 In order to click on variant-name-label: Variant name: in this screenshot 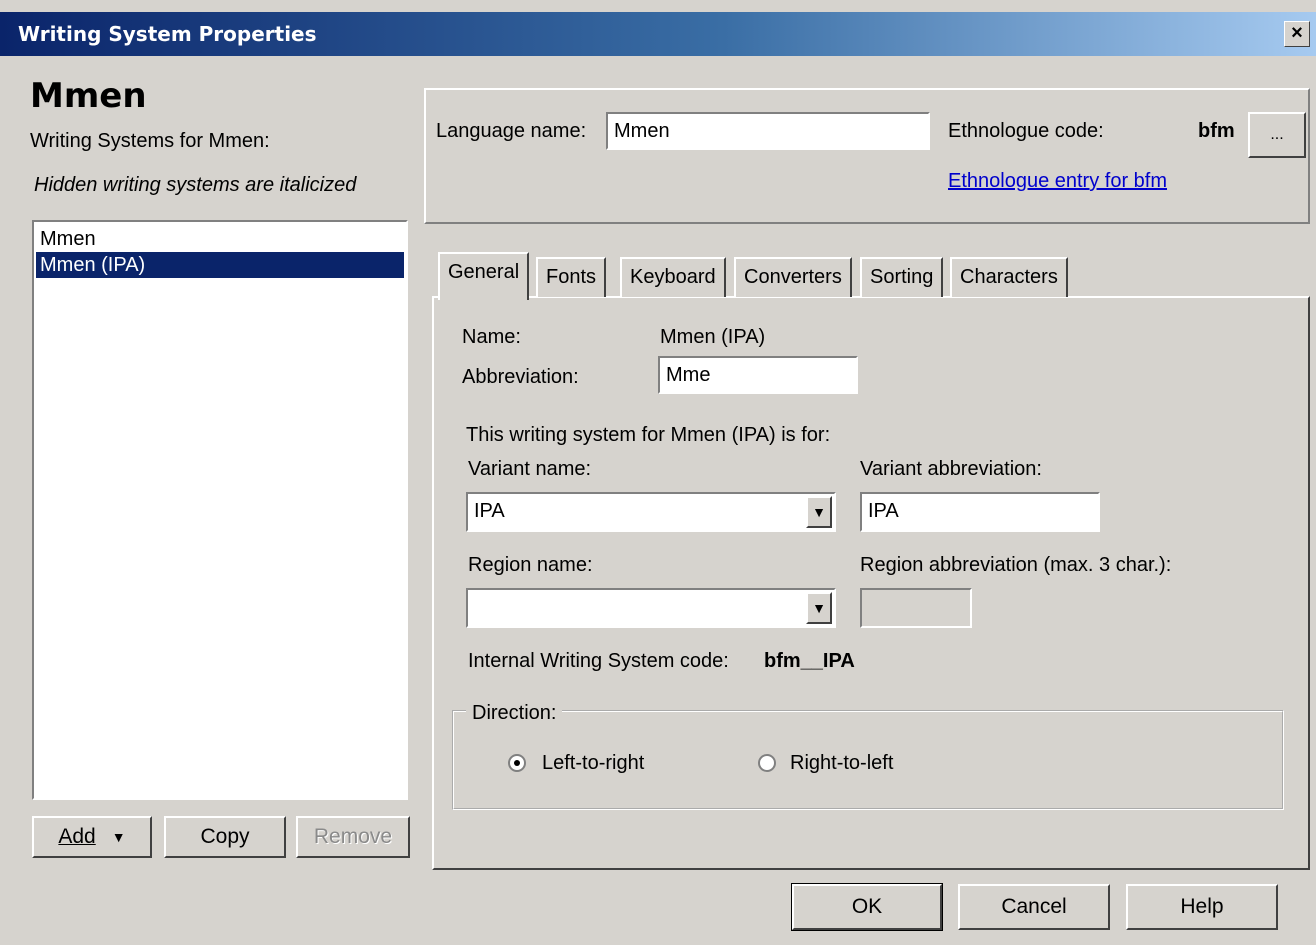, I will do `click(530, 469)`.